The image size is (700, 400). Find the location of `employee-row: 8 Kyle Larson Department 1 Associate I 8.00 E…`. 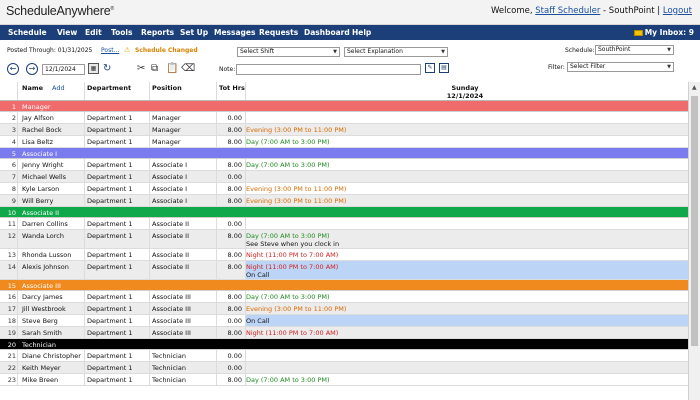

employee-row: 8 Kyle Larson Department 1 Associate I 8.00 E… is located at coordinates (344, 189).